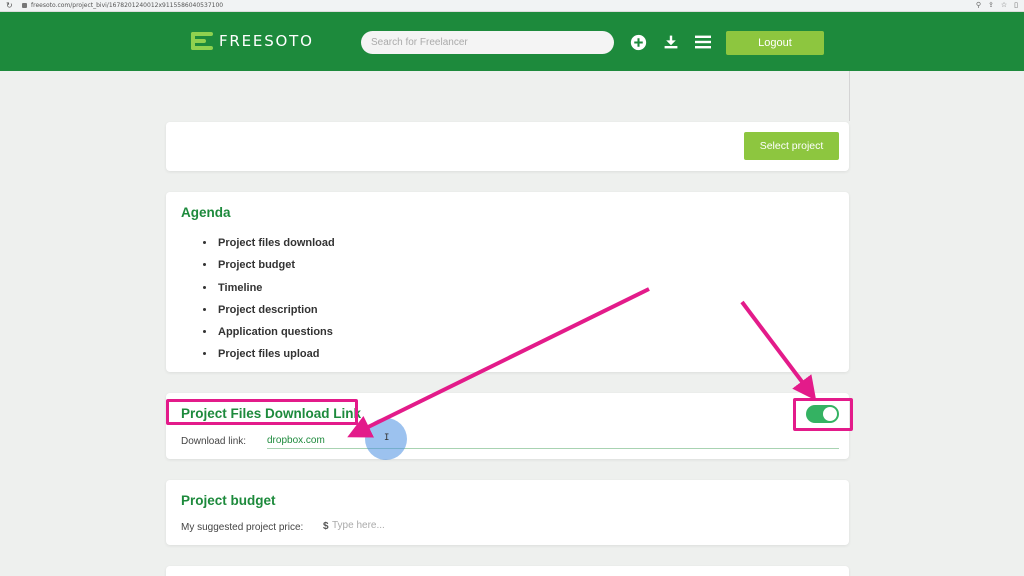 The width and height of the screenshot is (1024, 576). Describe the element at coordinates (997, 6) in the screenshot. I see `browser-actions: ⚲ ⇪ ☆ ▯` at that location.